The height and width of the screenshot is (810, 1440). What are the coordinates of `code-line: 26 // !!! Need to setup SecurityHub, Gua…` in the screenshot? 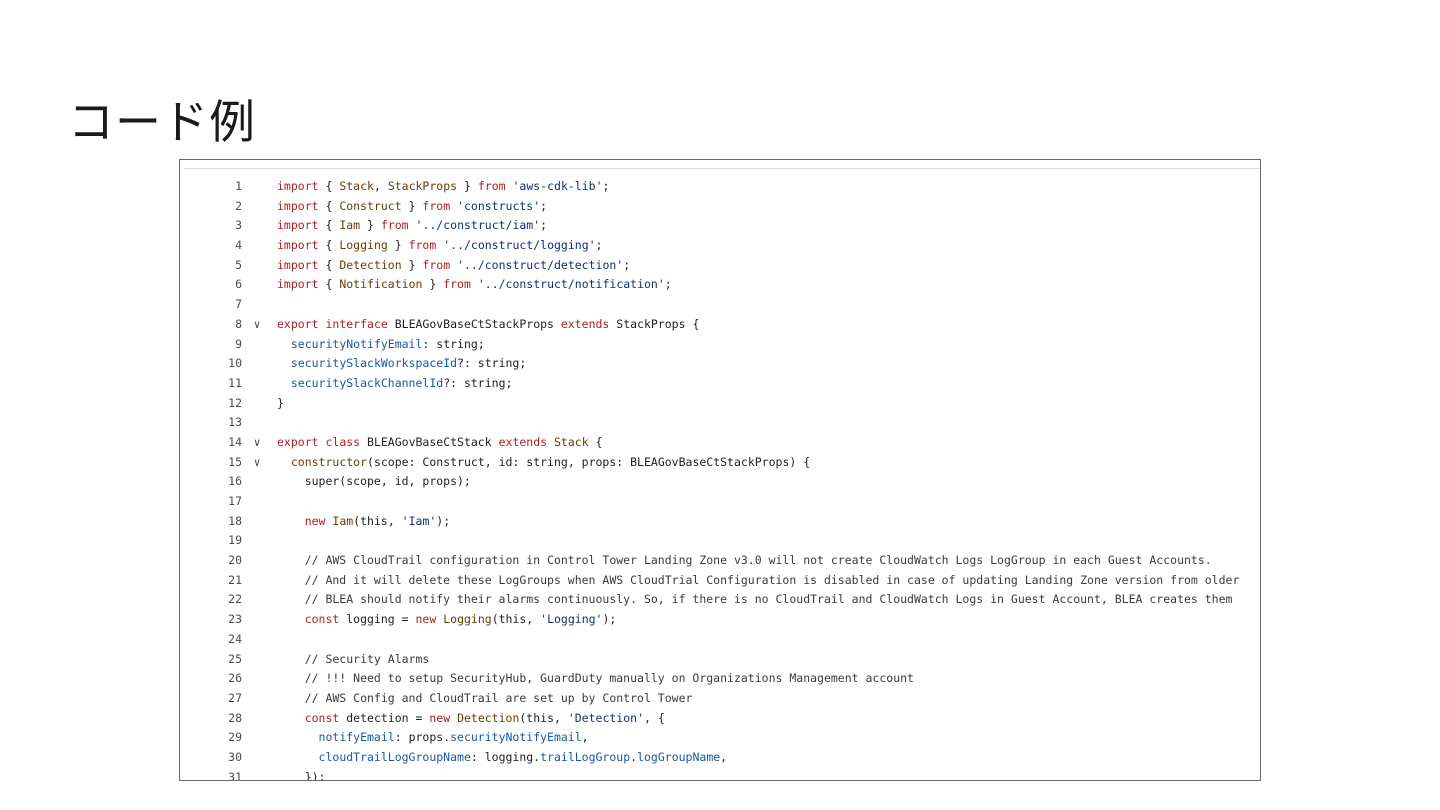 It's located at (720, 679).